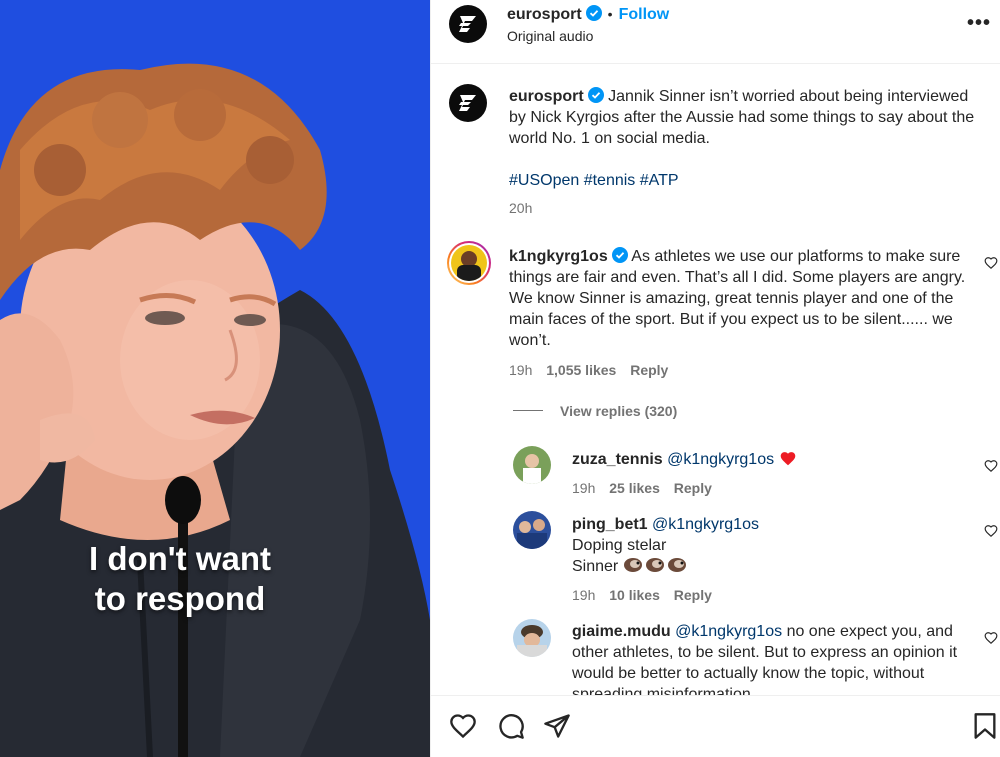  I want to click on comment-likes: 1,055 likes, so click(581, 370).